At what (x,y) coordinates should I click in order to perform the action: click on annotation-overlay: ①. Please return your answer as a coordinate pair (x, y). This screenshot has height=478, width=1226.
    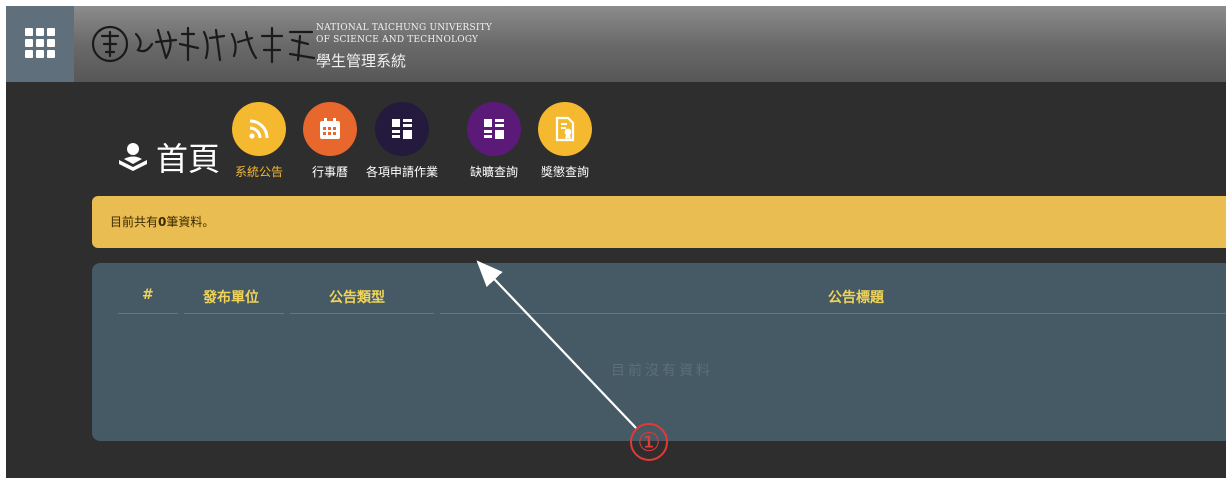
    Looking at the image, I should click on (572, 360).